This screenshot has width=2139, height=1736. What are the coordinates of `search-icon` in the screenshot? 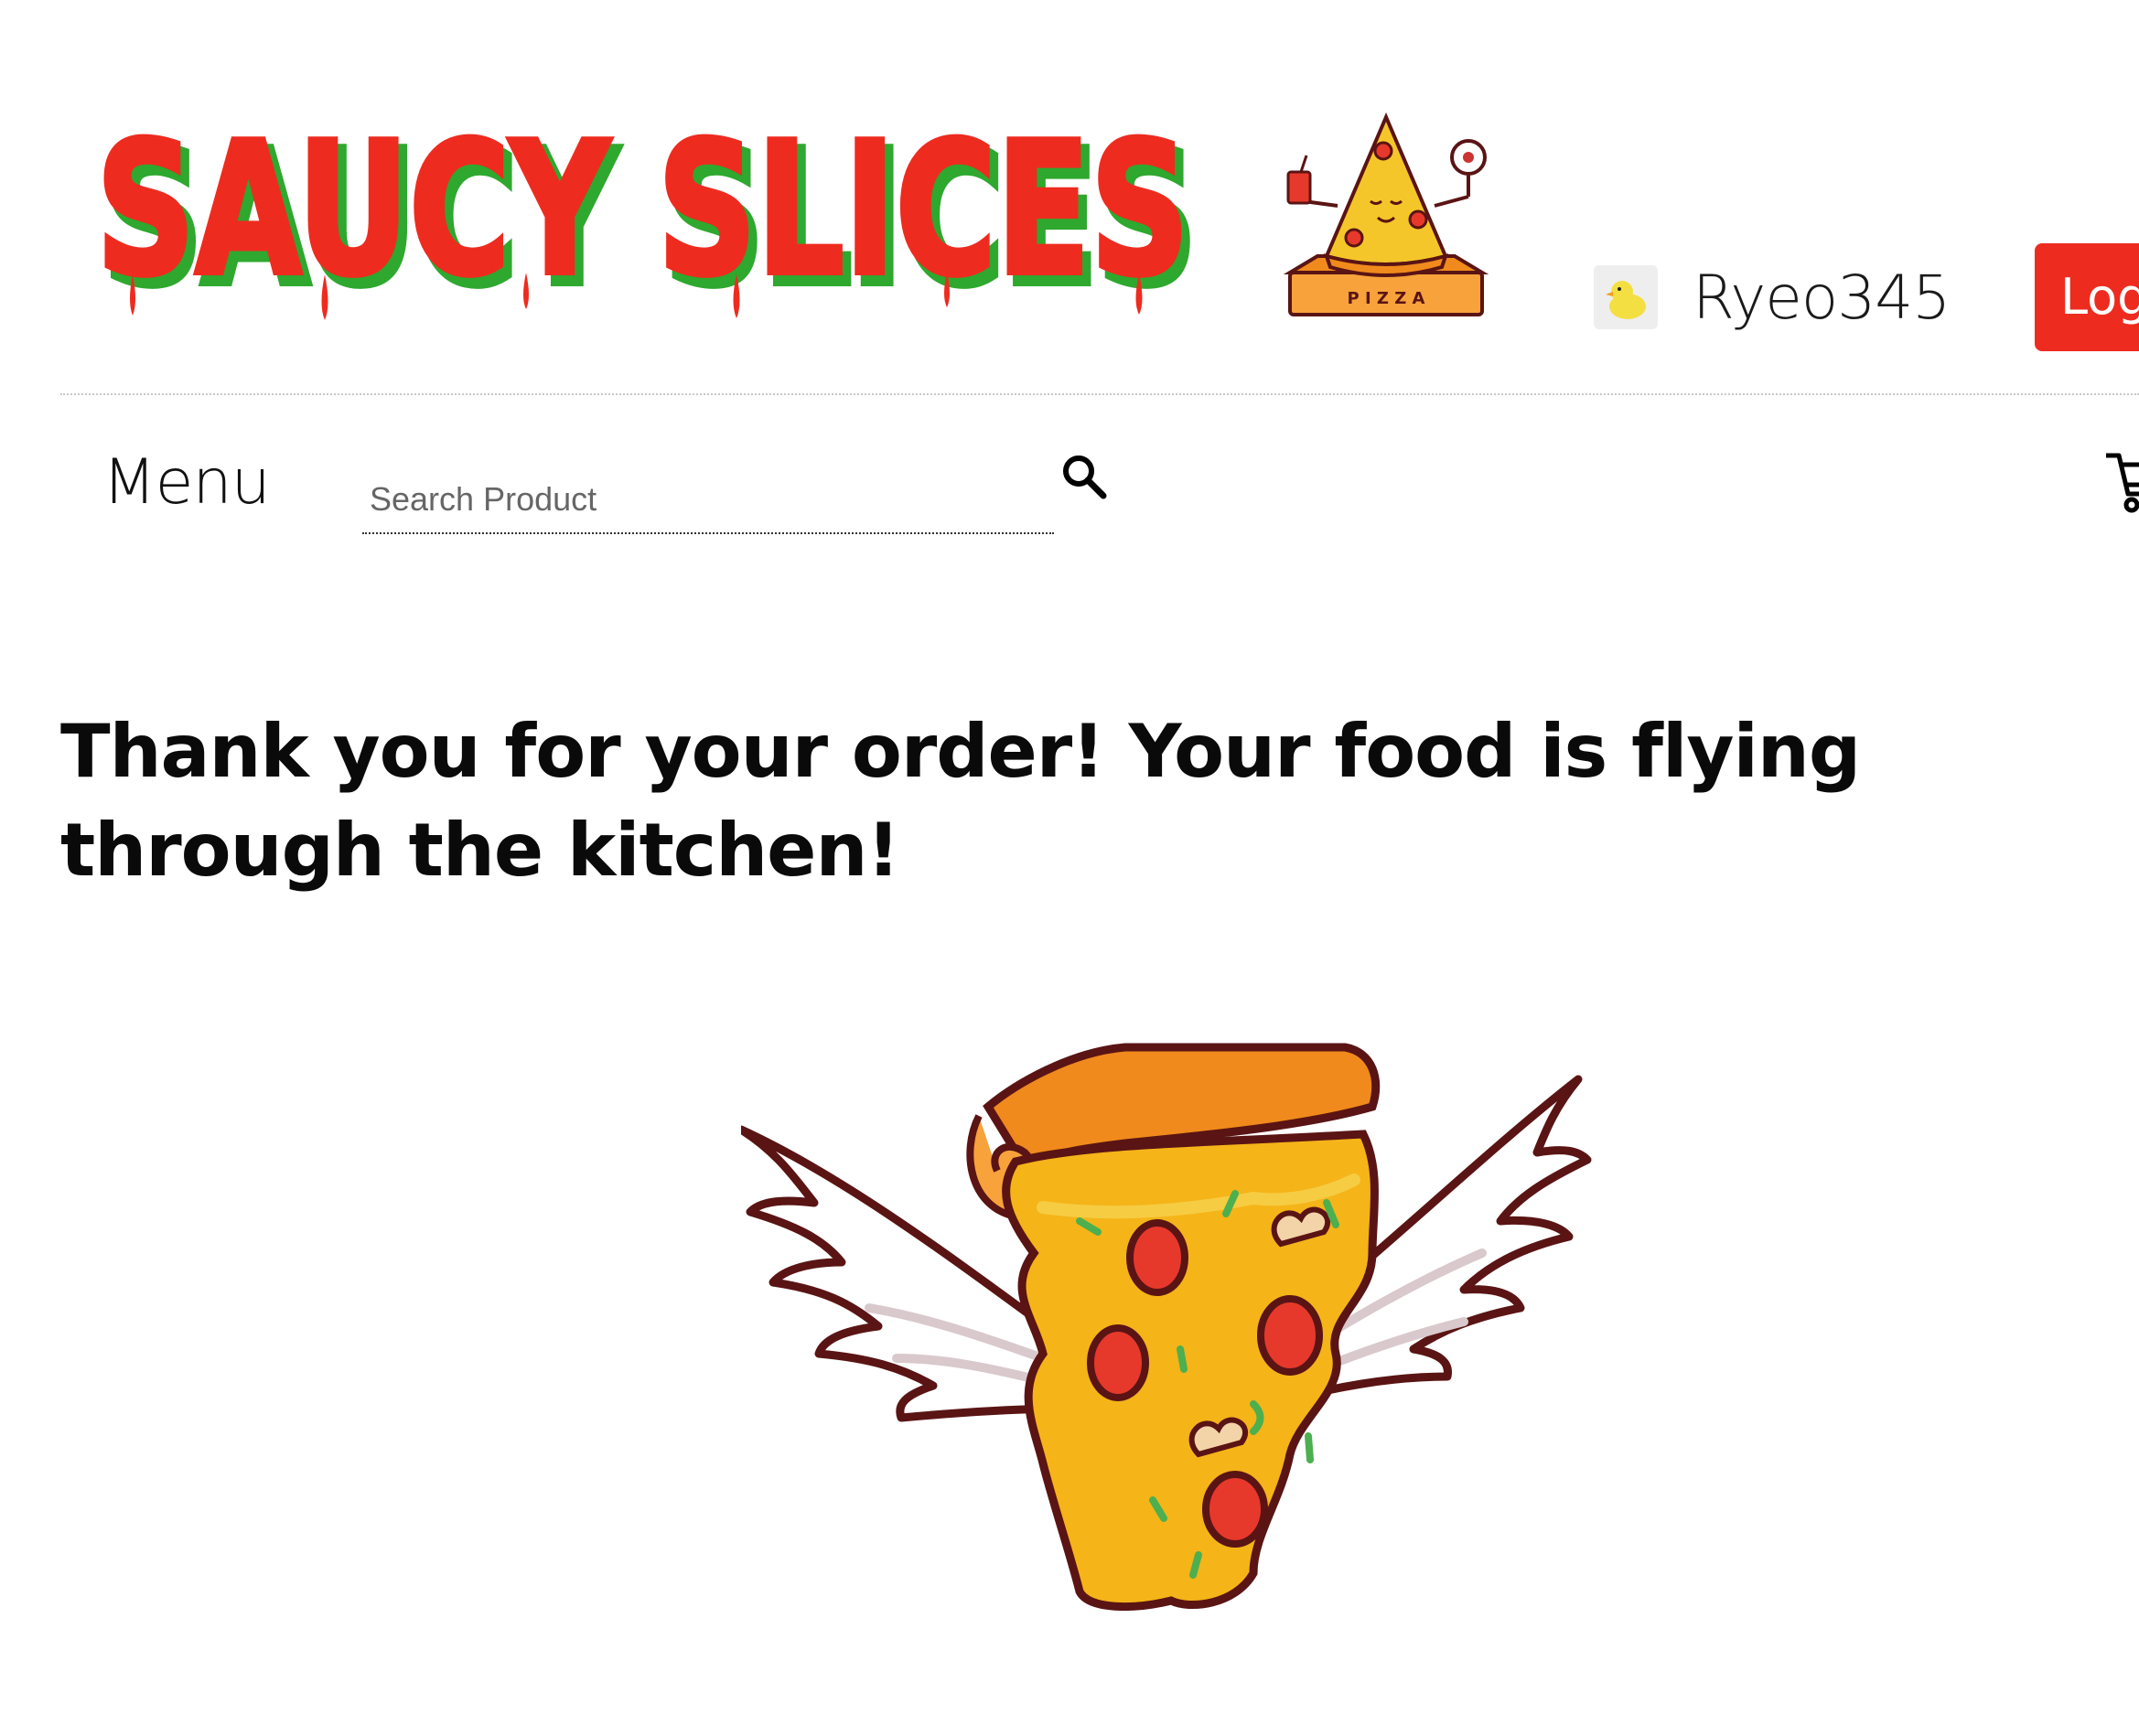 It's located at (1084, 477).